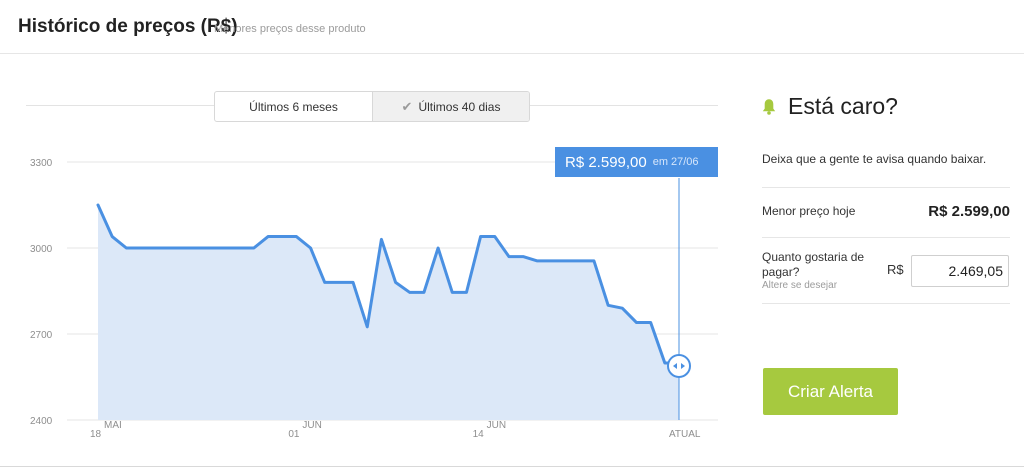 The height and width of the screenshot is (470, 1024). What do you see at coordinates (660, 162) in the screenshot?
I see `tooltip-em: em` at bounding box center [660, 162].